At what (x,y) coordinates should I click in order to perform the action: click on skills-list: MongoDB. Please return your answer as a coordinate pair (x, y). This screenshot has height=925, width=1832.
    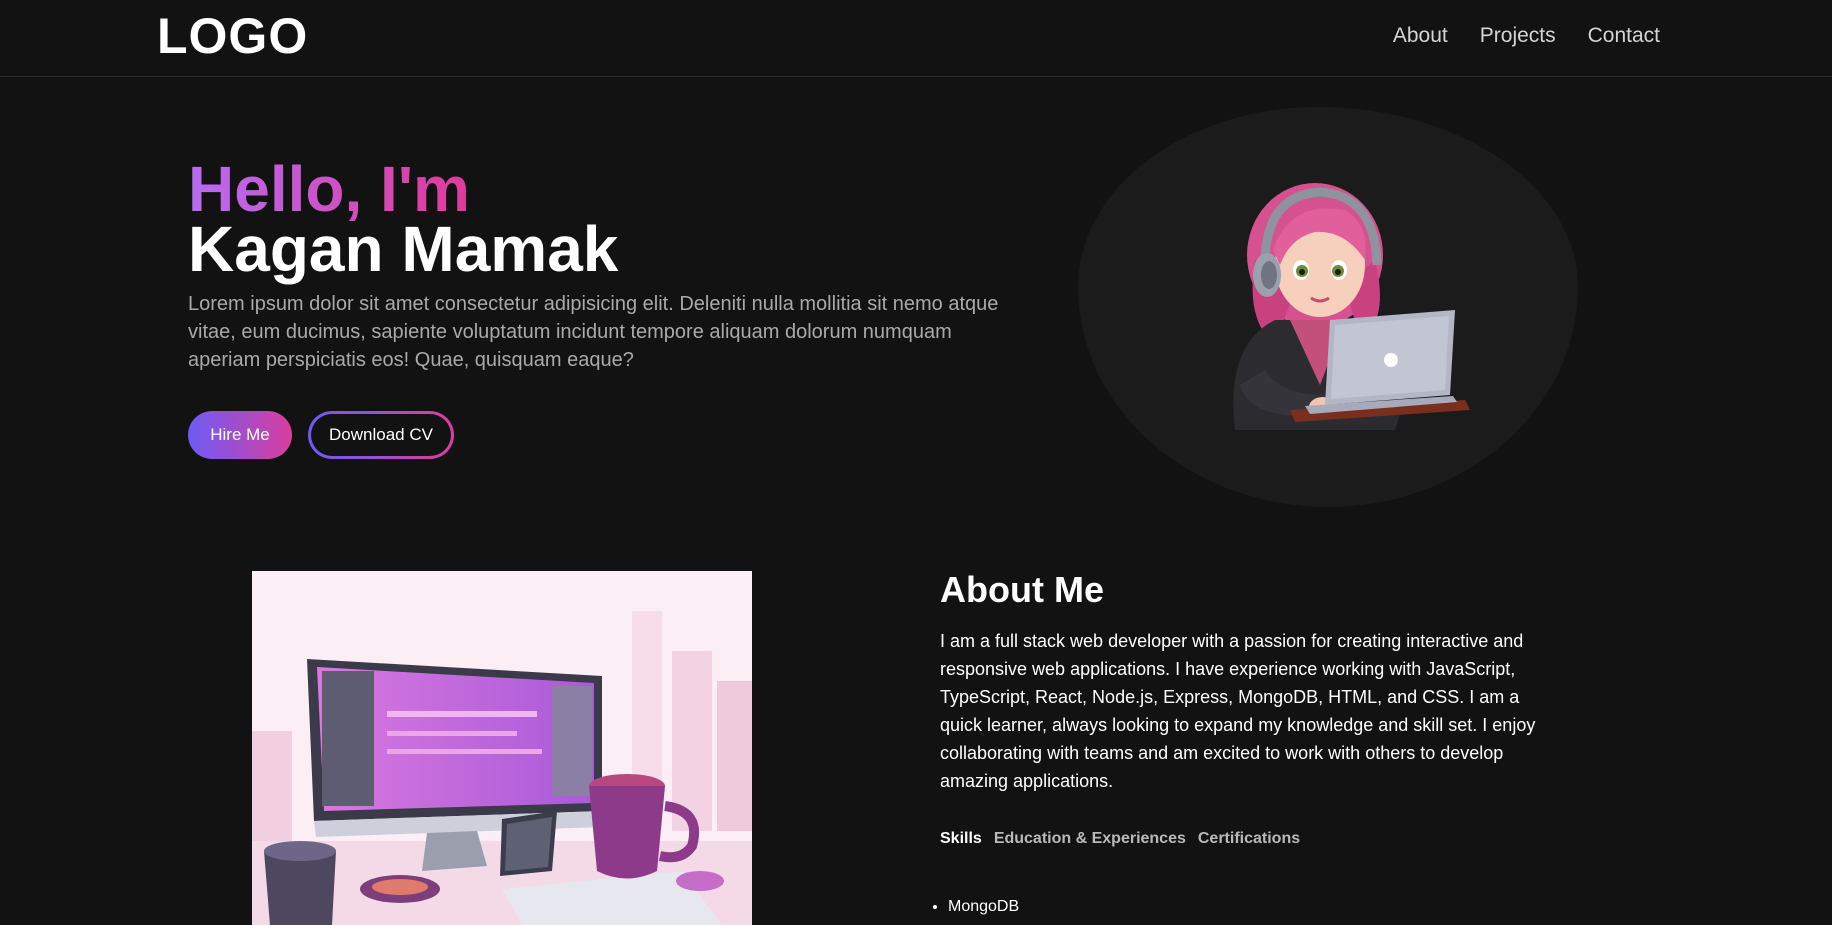
    Looking at the image, I should click on (976, 907).